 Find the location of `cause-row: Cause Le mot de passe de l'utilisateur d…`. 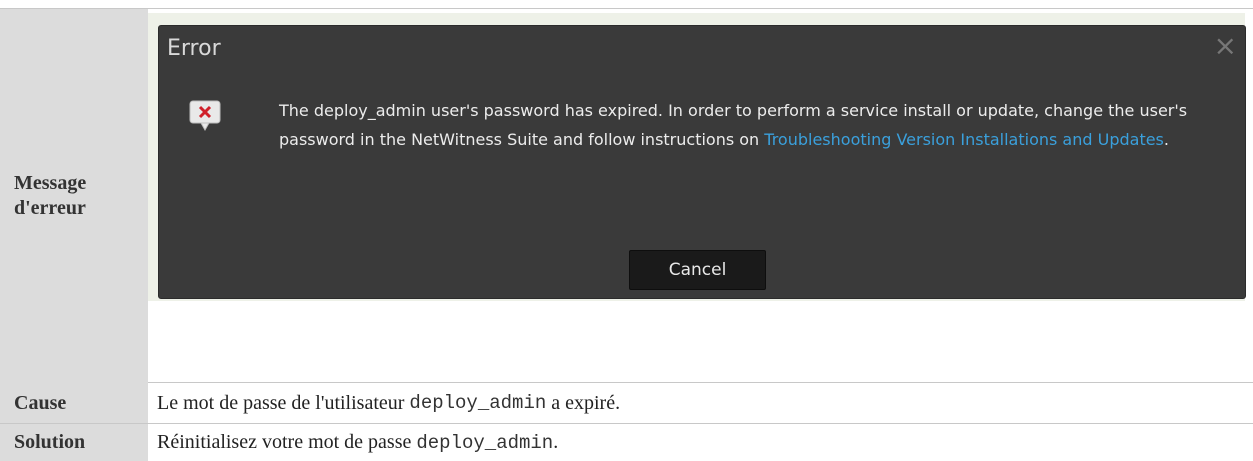

cause-row: Cause Le mot de passe de l'utilisateur d… is located at coordinates (626, 403).